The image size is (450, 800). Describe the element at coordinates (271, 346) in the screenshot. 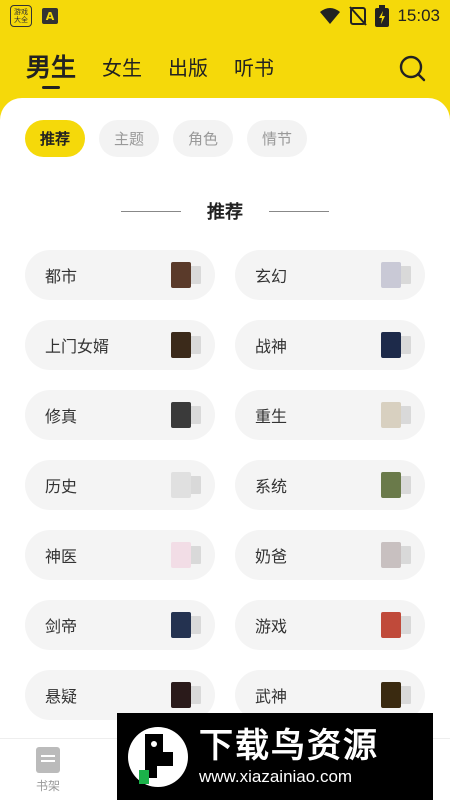

I see `category-label: 战神` at that location.